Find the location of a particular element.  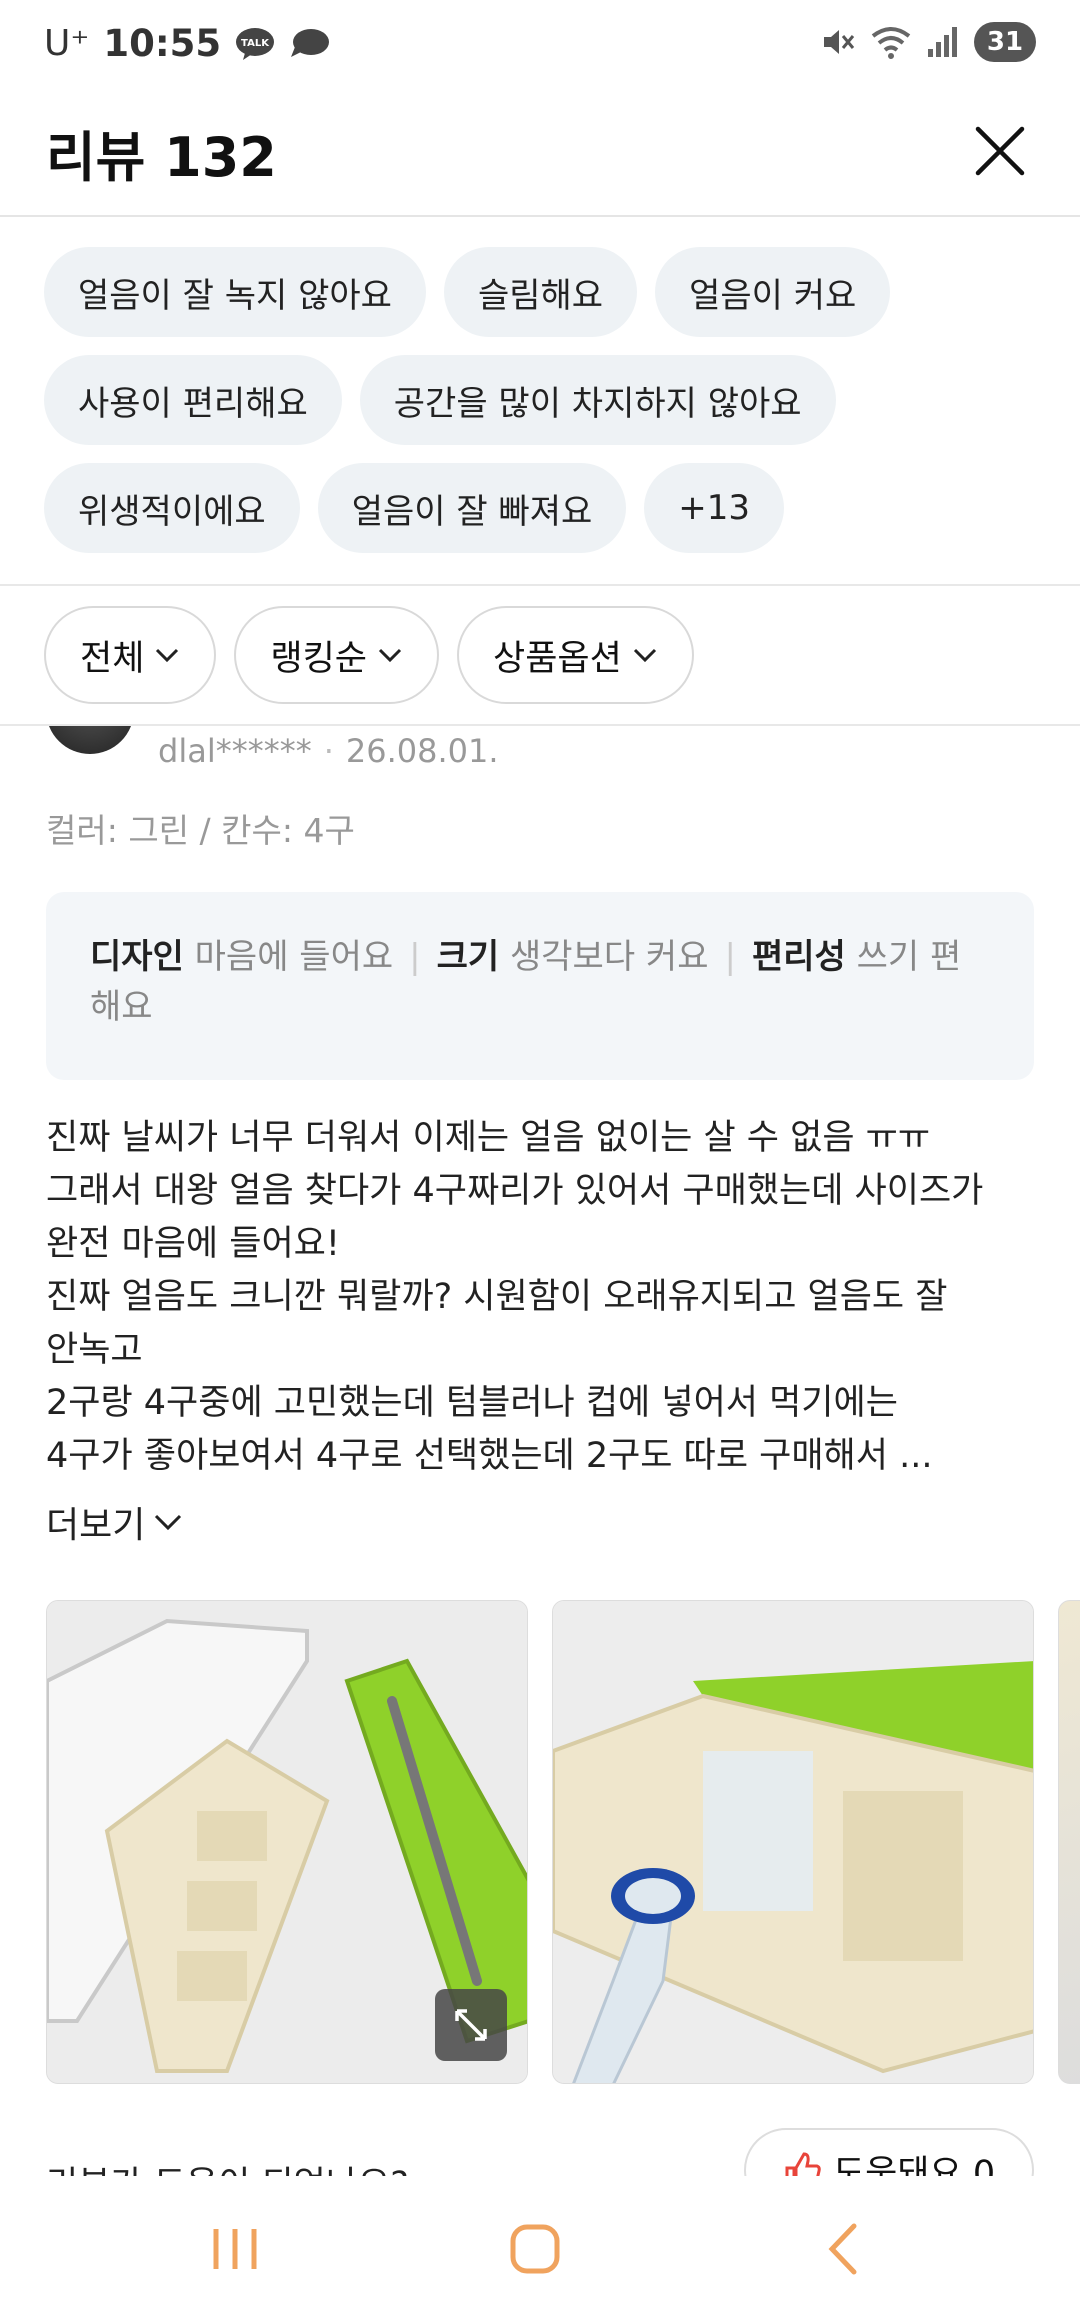

filter-sort-dropdown: 랭킹순 is located at coordinates (337, 655).